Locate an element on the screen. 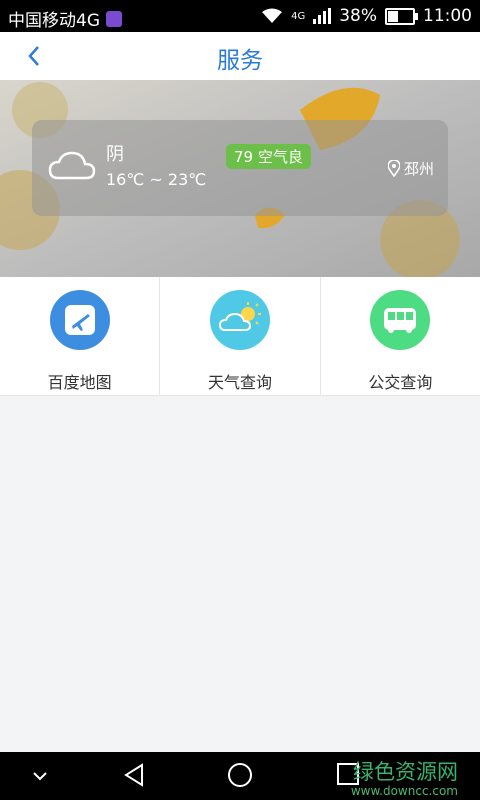  location-name: 邳州 is located at coordinates (419, 169).